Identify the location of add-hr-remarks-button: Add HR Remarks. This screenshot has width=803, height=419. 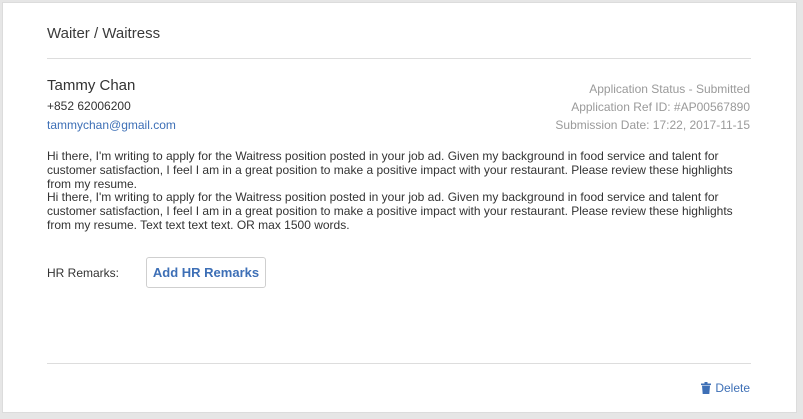
(206, 272).